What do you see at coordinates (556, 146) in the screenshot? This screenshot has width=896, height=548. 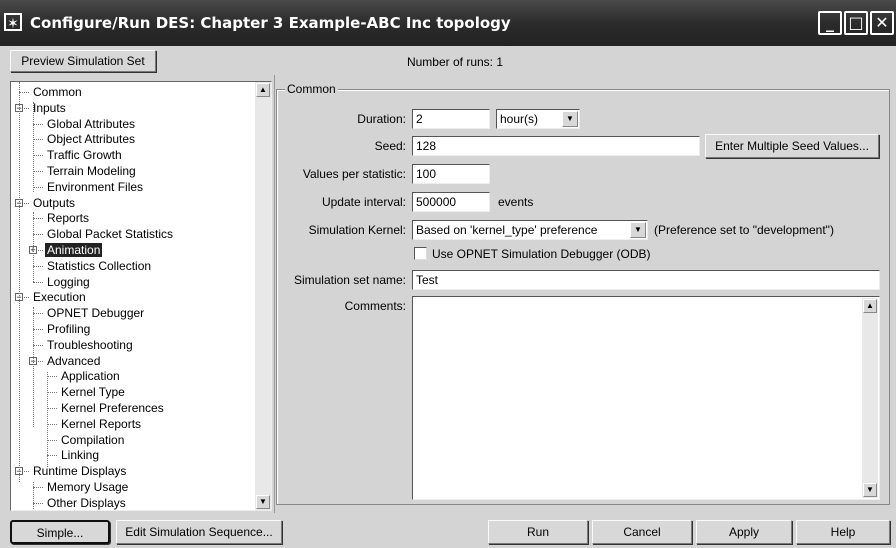 I see `seed-input: 128` at bounding box center [556, 146].